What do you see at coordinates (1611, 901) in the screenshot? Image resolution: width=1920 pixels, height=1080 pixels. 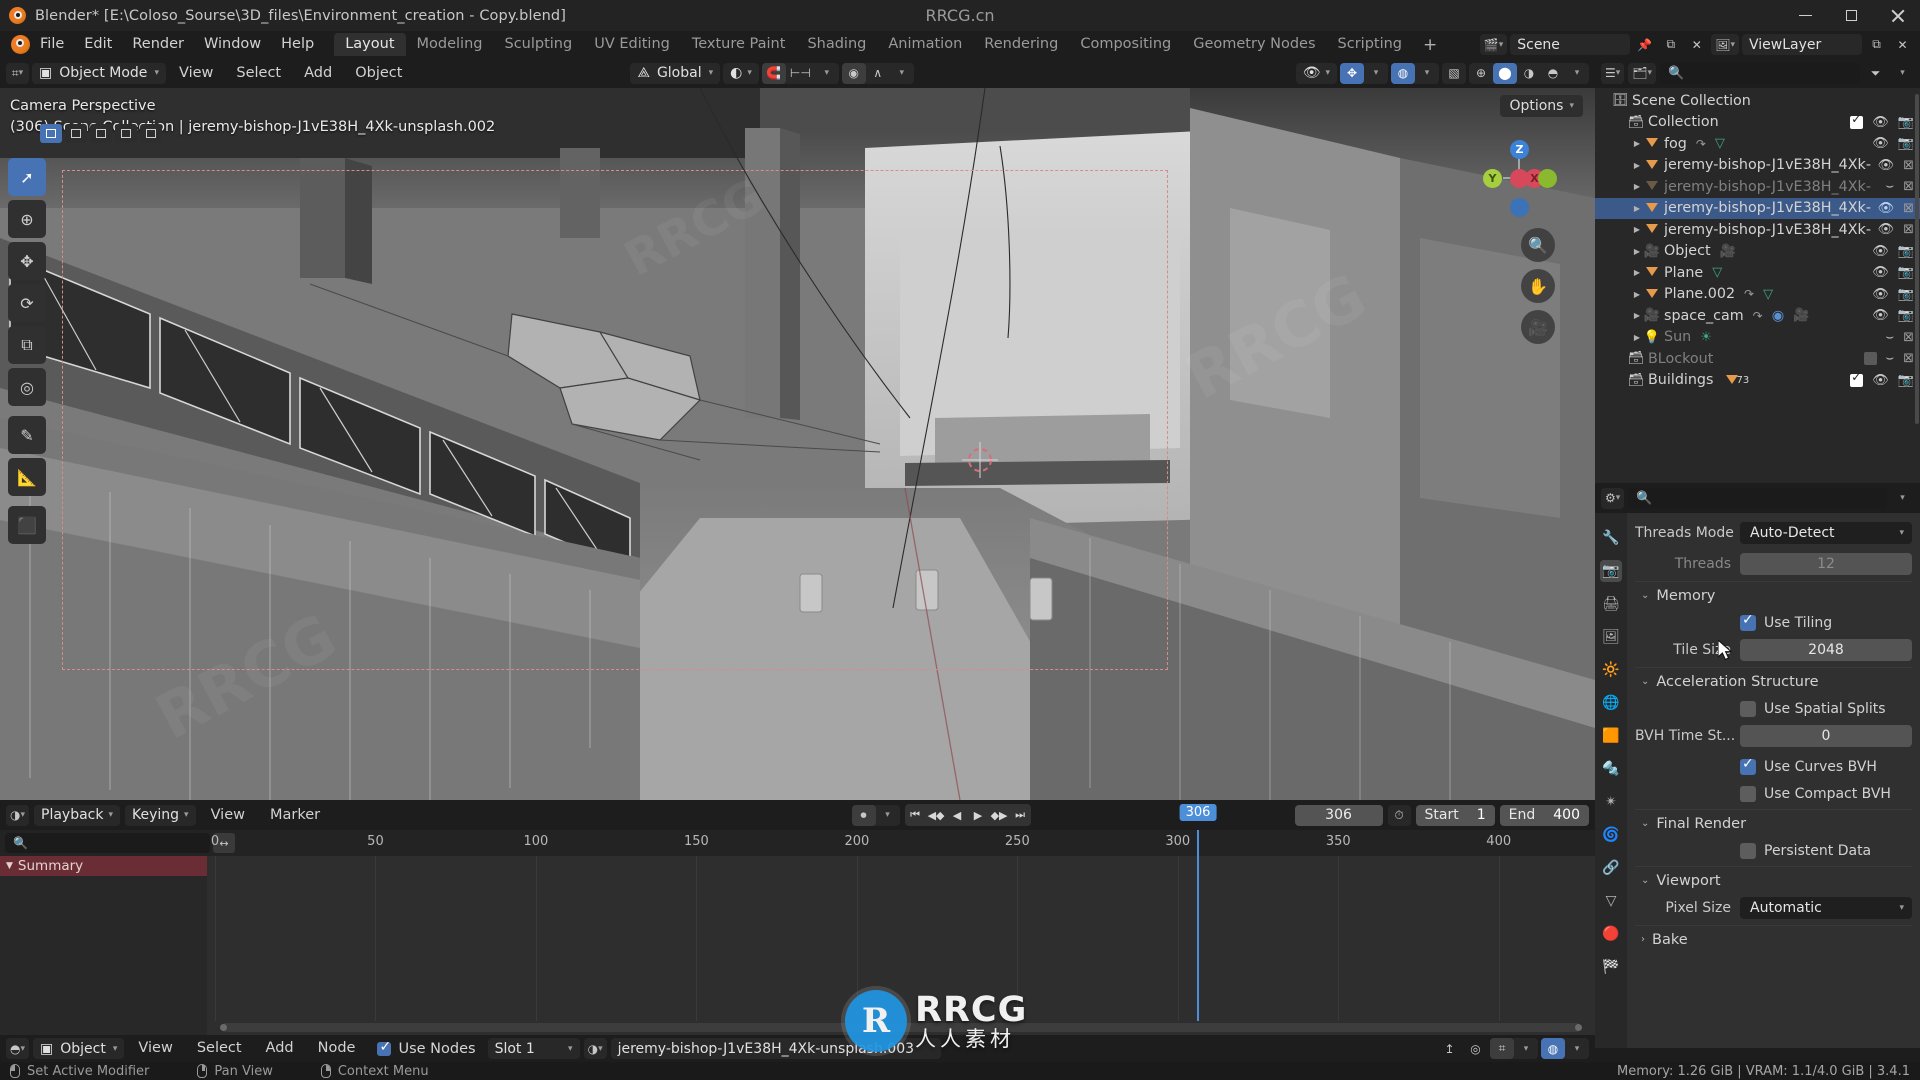 I see `ptab-data-icon: ▽` at bounding box center [1611, 901].